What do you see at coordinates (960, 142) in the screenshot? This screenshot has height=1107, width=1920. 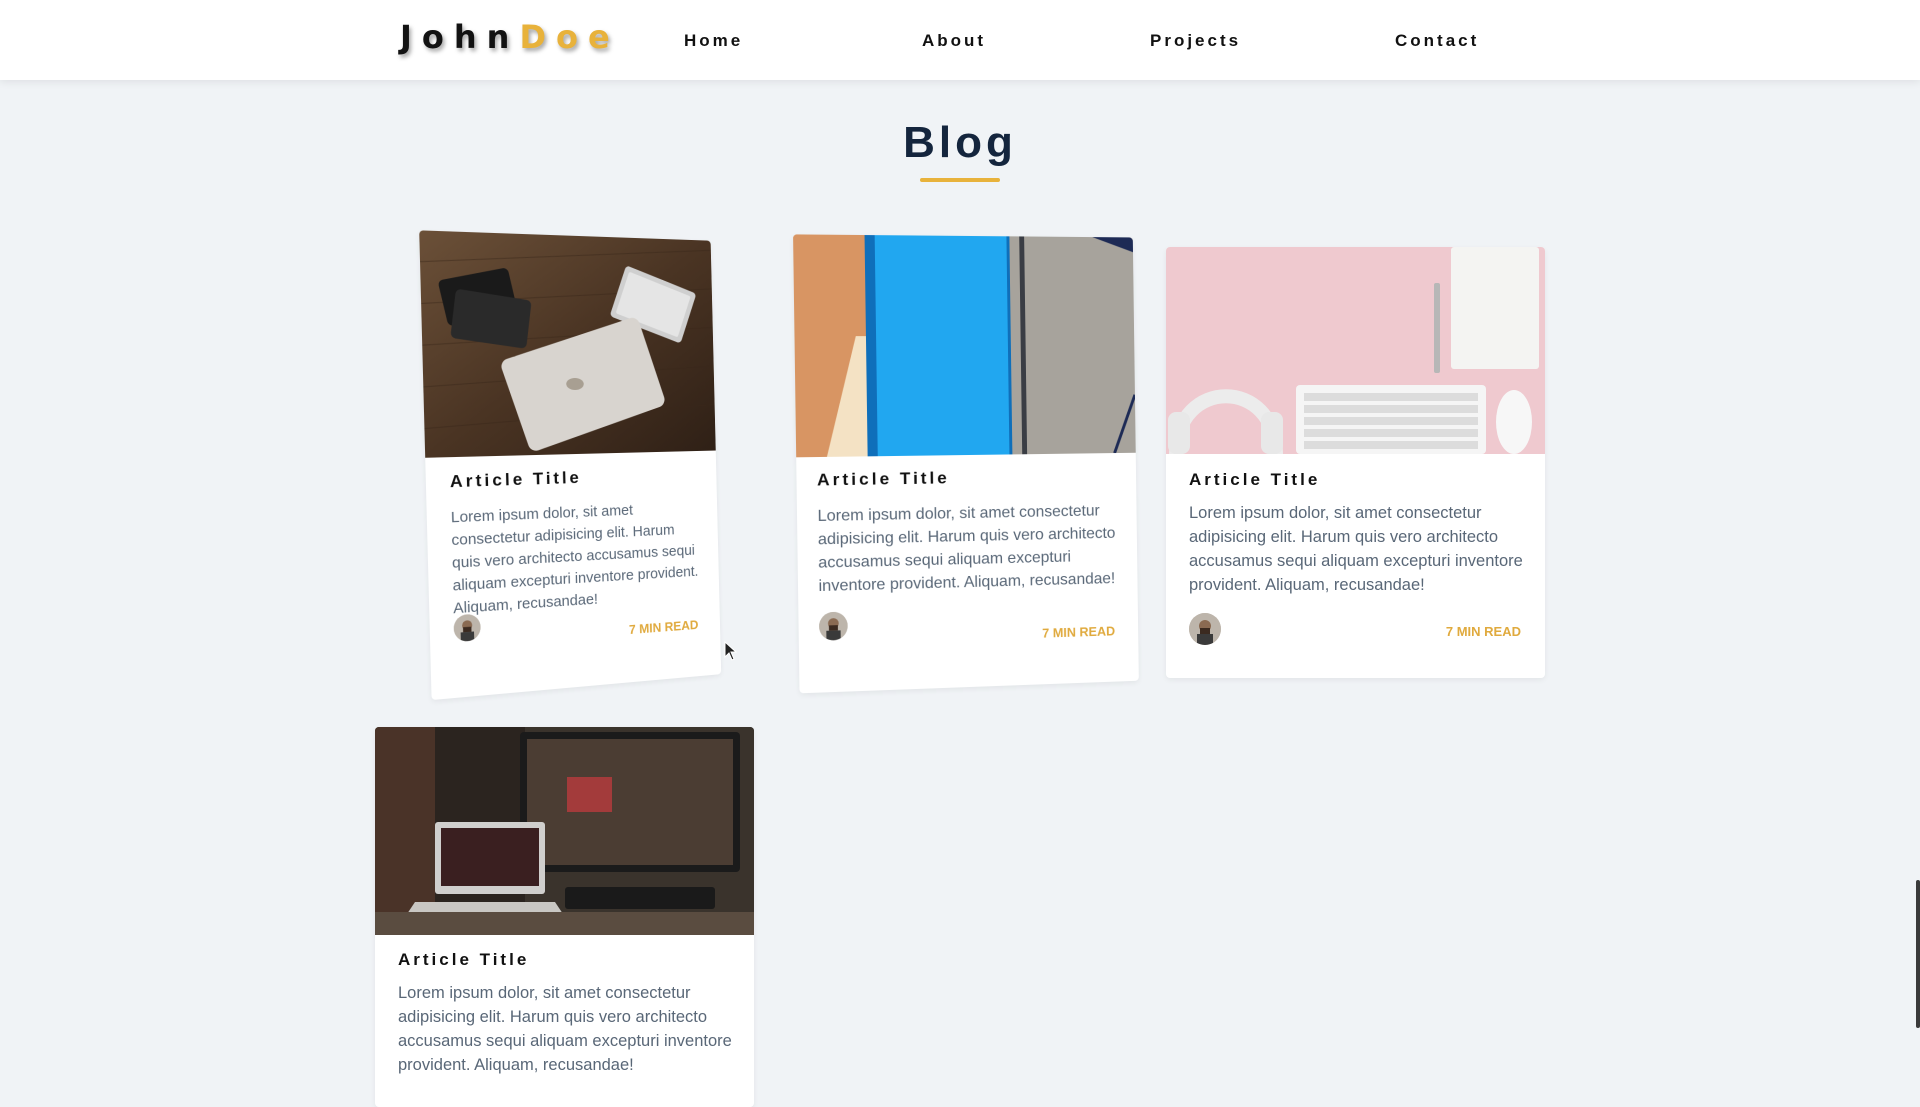 I see `section-title: Blog` at bounding box center [960, 142].